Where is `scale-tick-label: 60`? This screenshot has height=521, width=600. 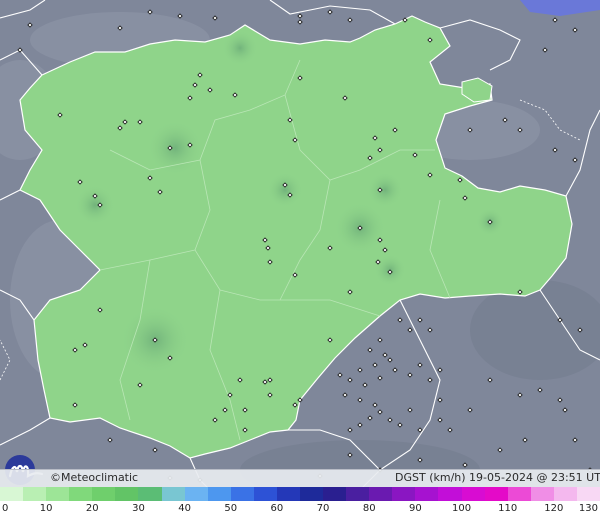
scale-tick-label: 60 is located at coordinates (277, 508).